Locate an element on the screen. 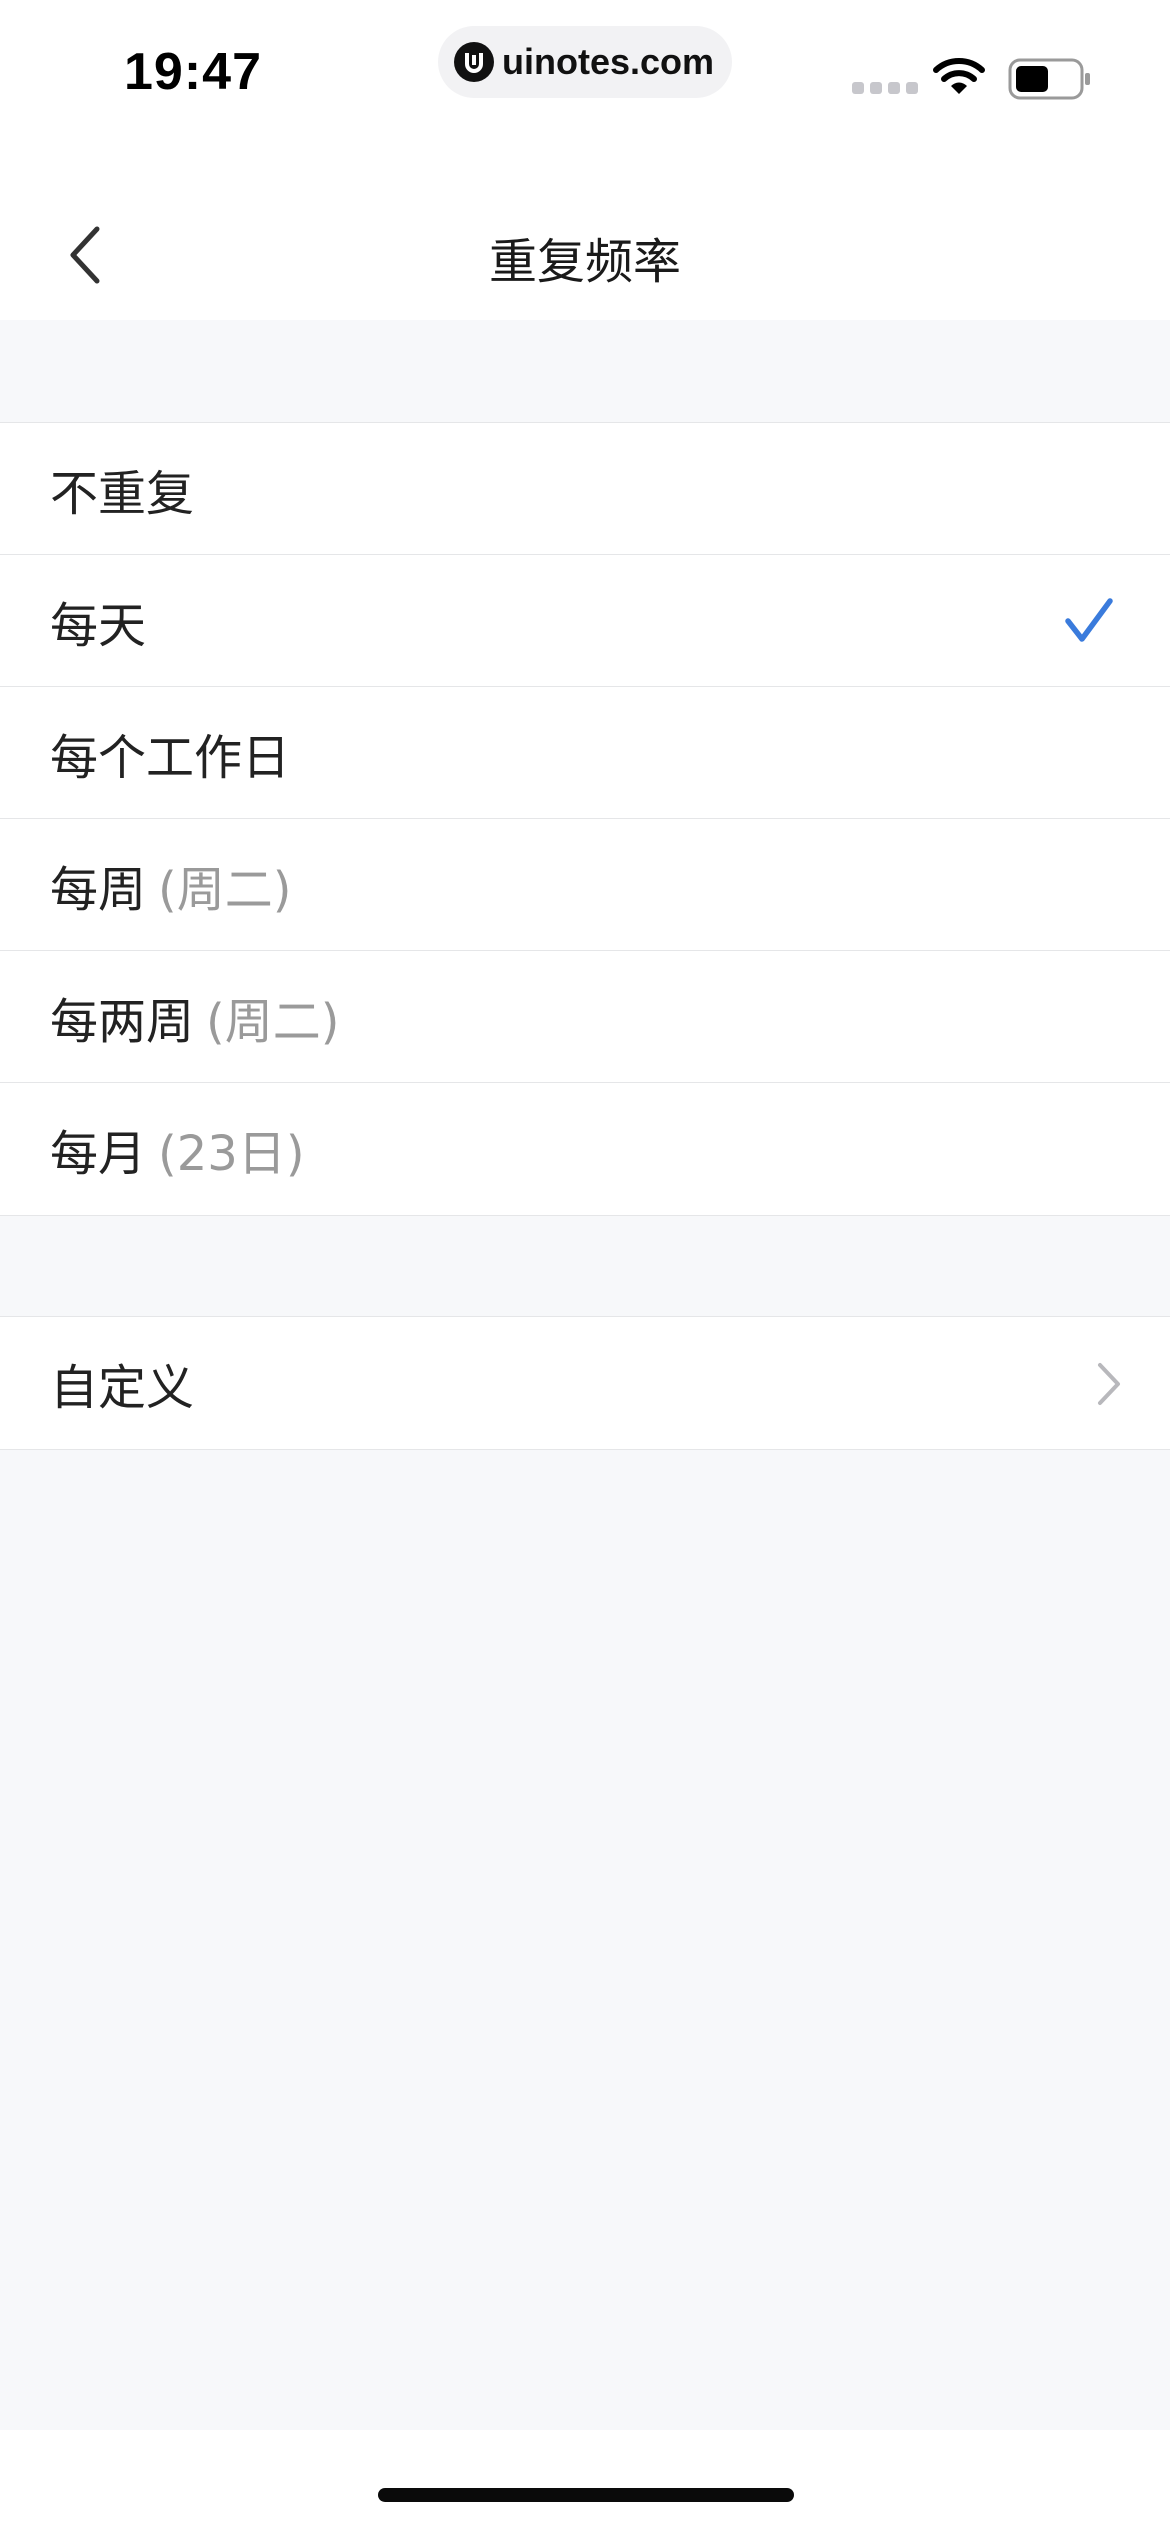 Image resolution: width=1170 pixels, height=2532 pixels. option-label: 自定义 is located at coordinates (122, 1388).